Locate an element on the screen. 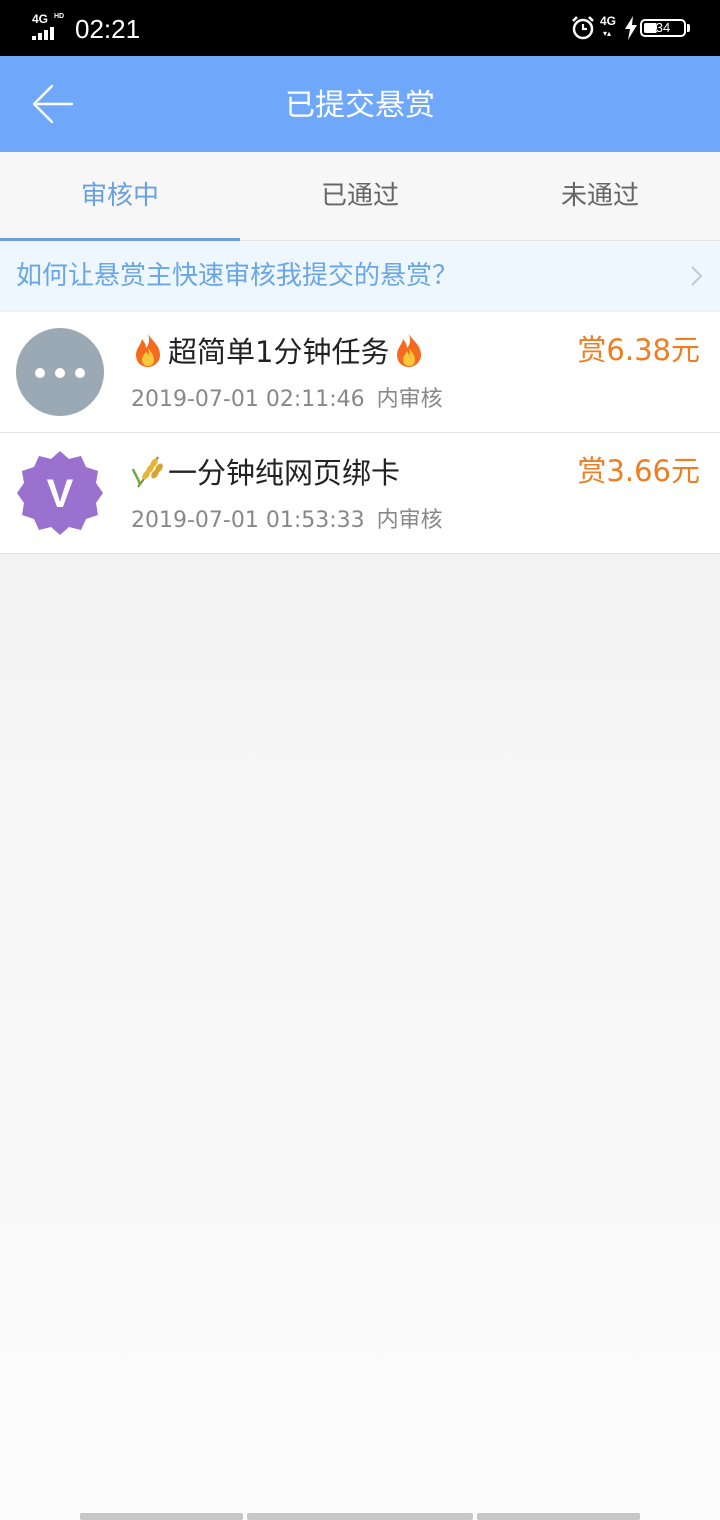 The width and height of the screenshot is (720, 1520). tab-approved: 已通过 is located at coordinates (360, 196).